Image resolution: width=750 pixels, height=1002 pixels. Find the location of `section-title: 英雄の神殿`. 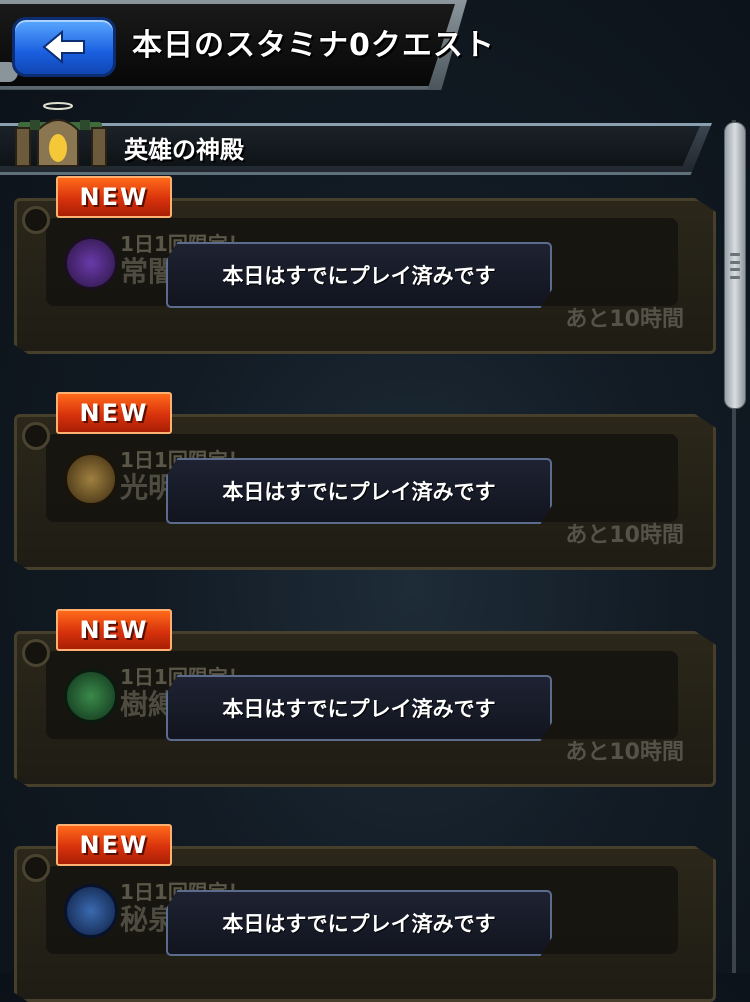

section-title: 英雄の神殿 is located at coordinates (184, 150).